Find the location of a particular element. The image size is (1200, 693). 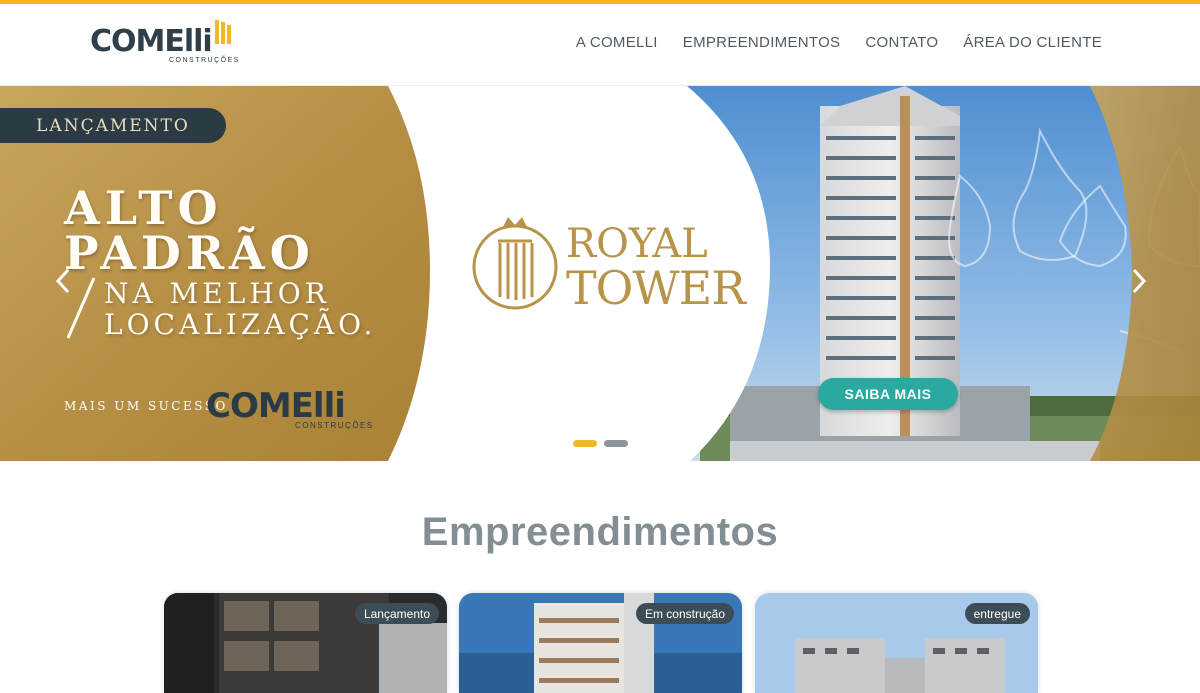

status-badge: Lançamento is located at coordinates (396, 613).